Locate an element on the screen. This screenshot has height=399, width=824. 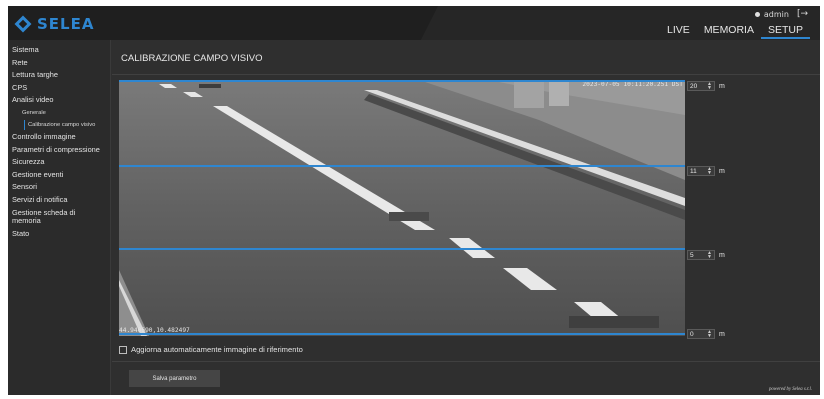
title-divider is located at coordinates (466, 74).